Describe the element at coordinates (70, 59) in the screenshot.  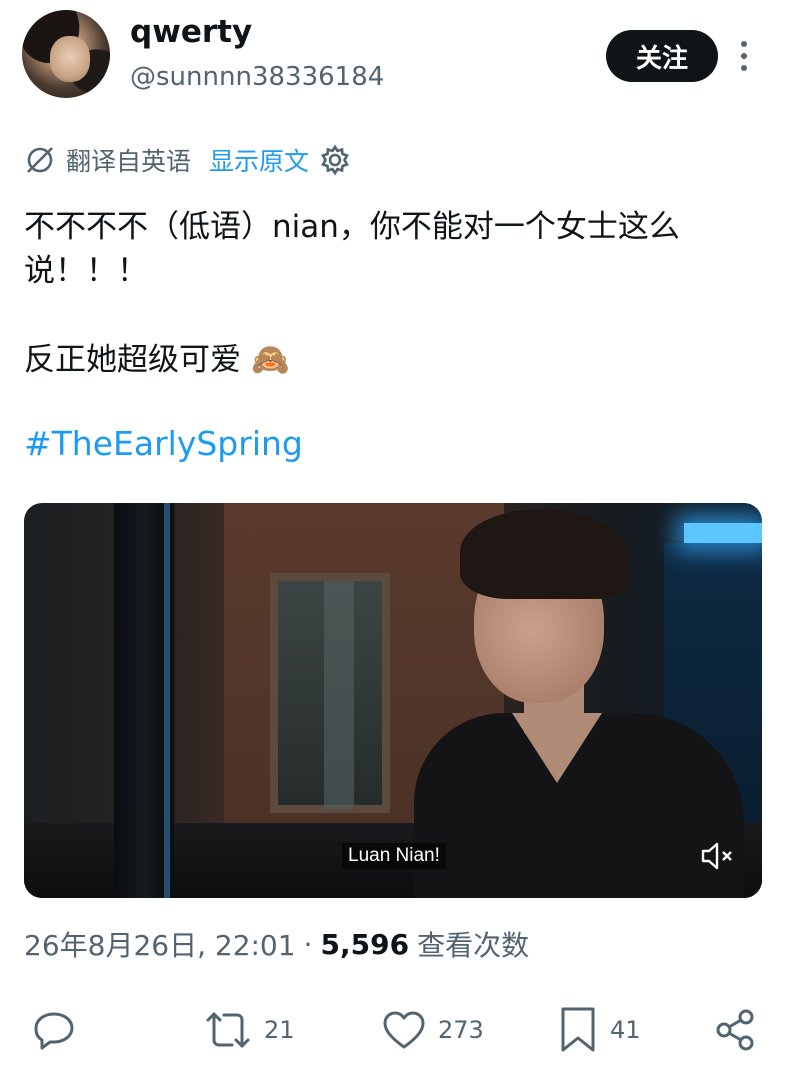
I see `avatar-face` at that location.